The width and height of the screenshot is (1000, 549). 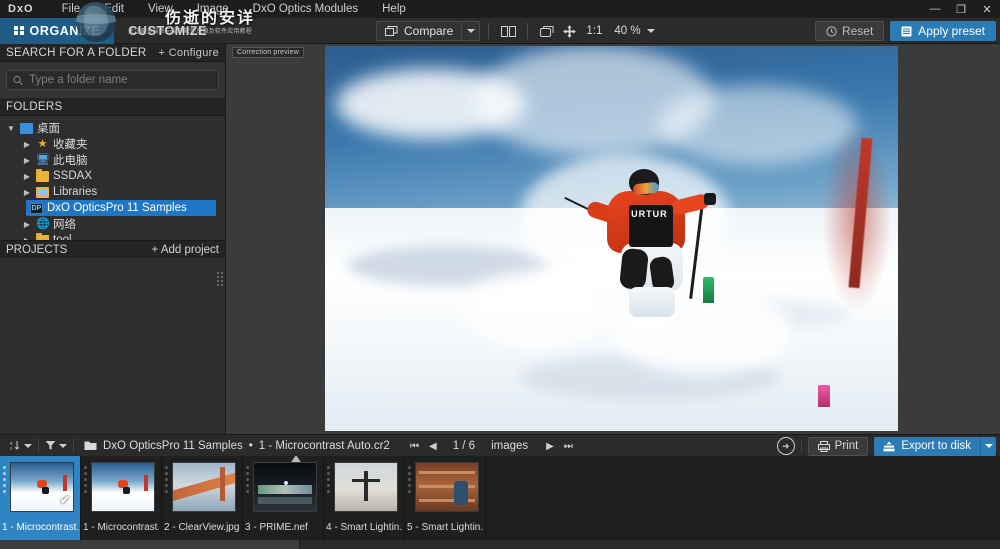 I want to click on menu-file: File, so click(x=71, y=9).